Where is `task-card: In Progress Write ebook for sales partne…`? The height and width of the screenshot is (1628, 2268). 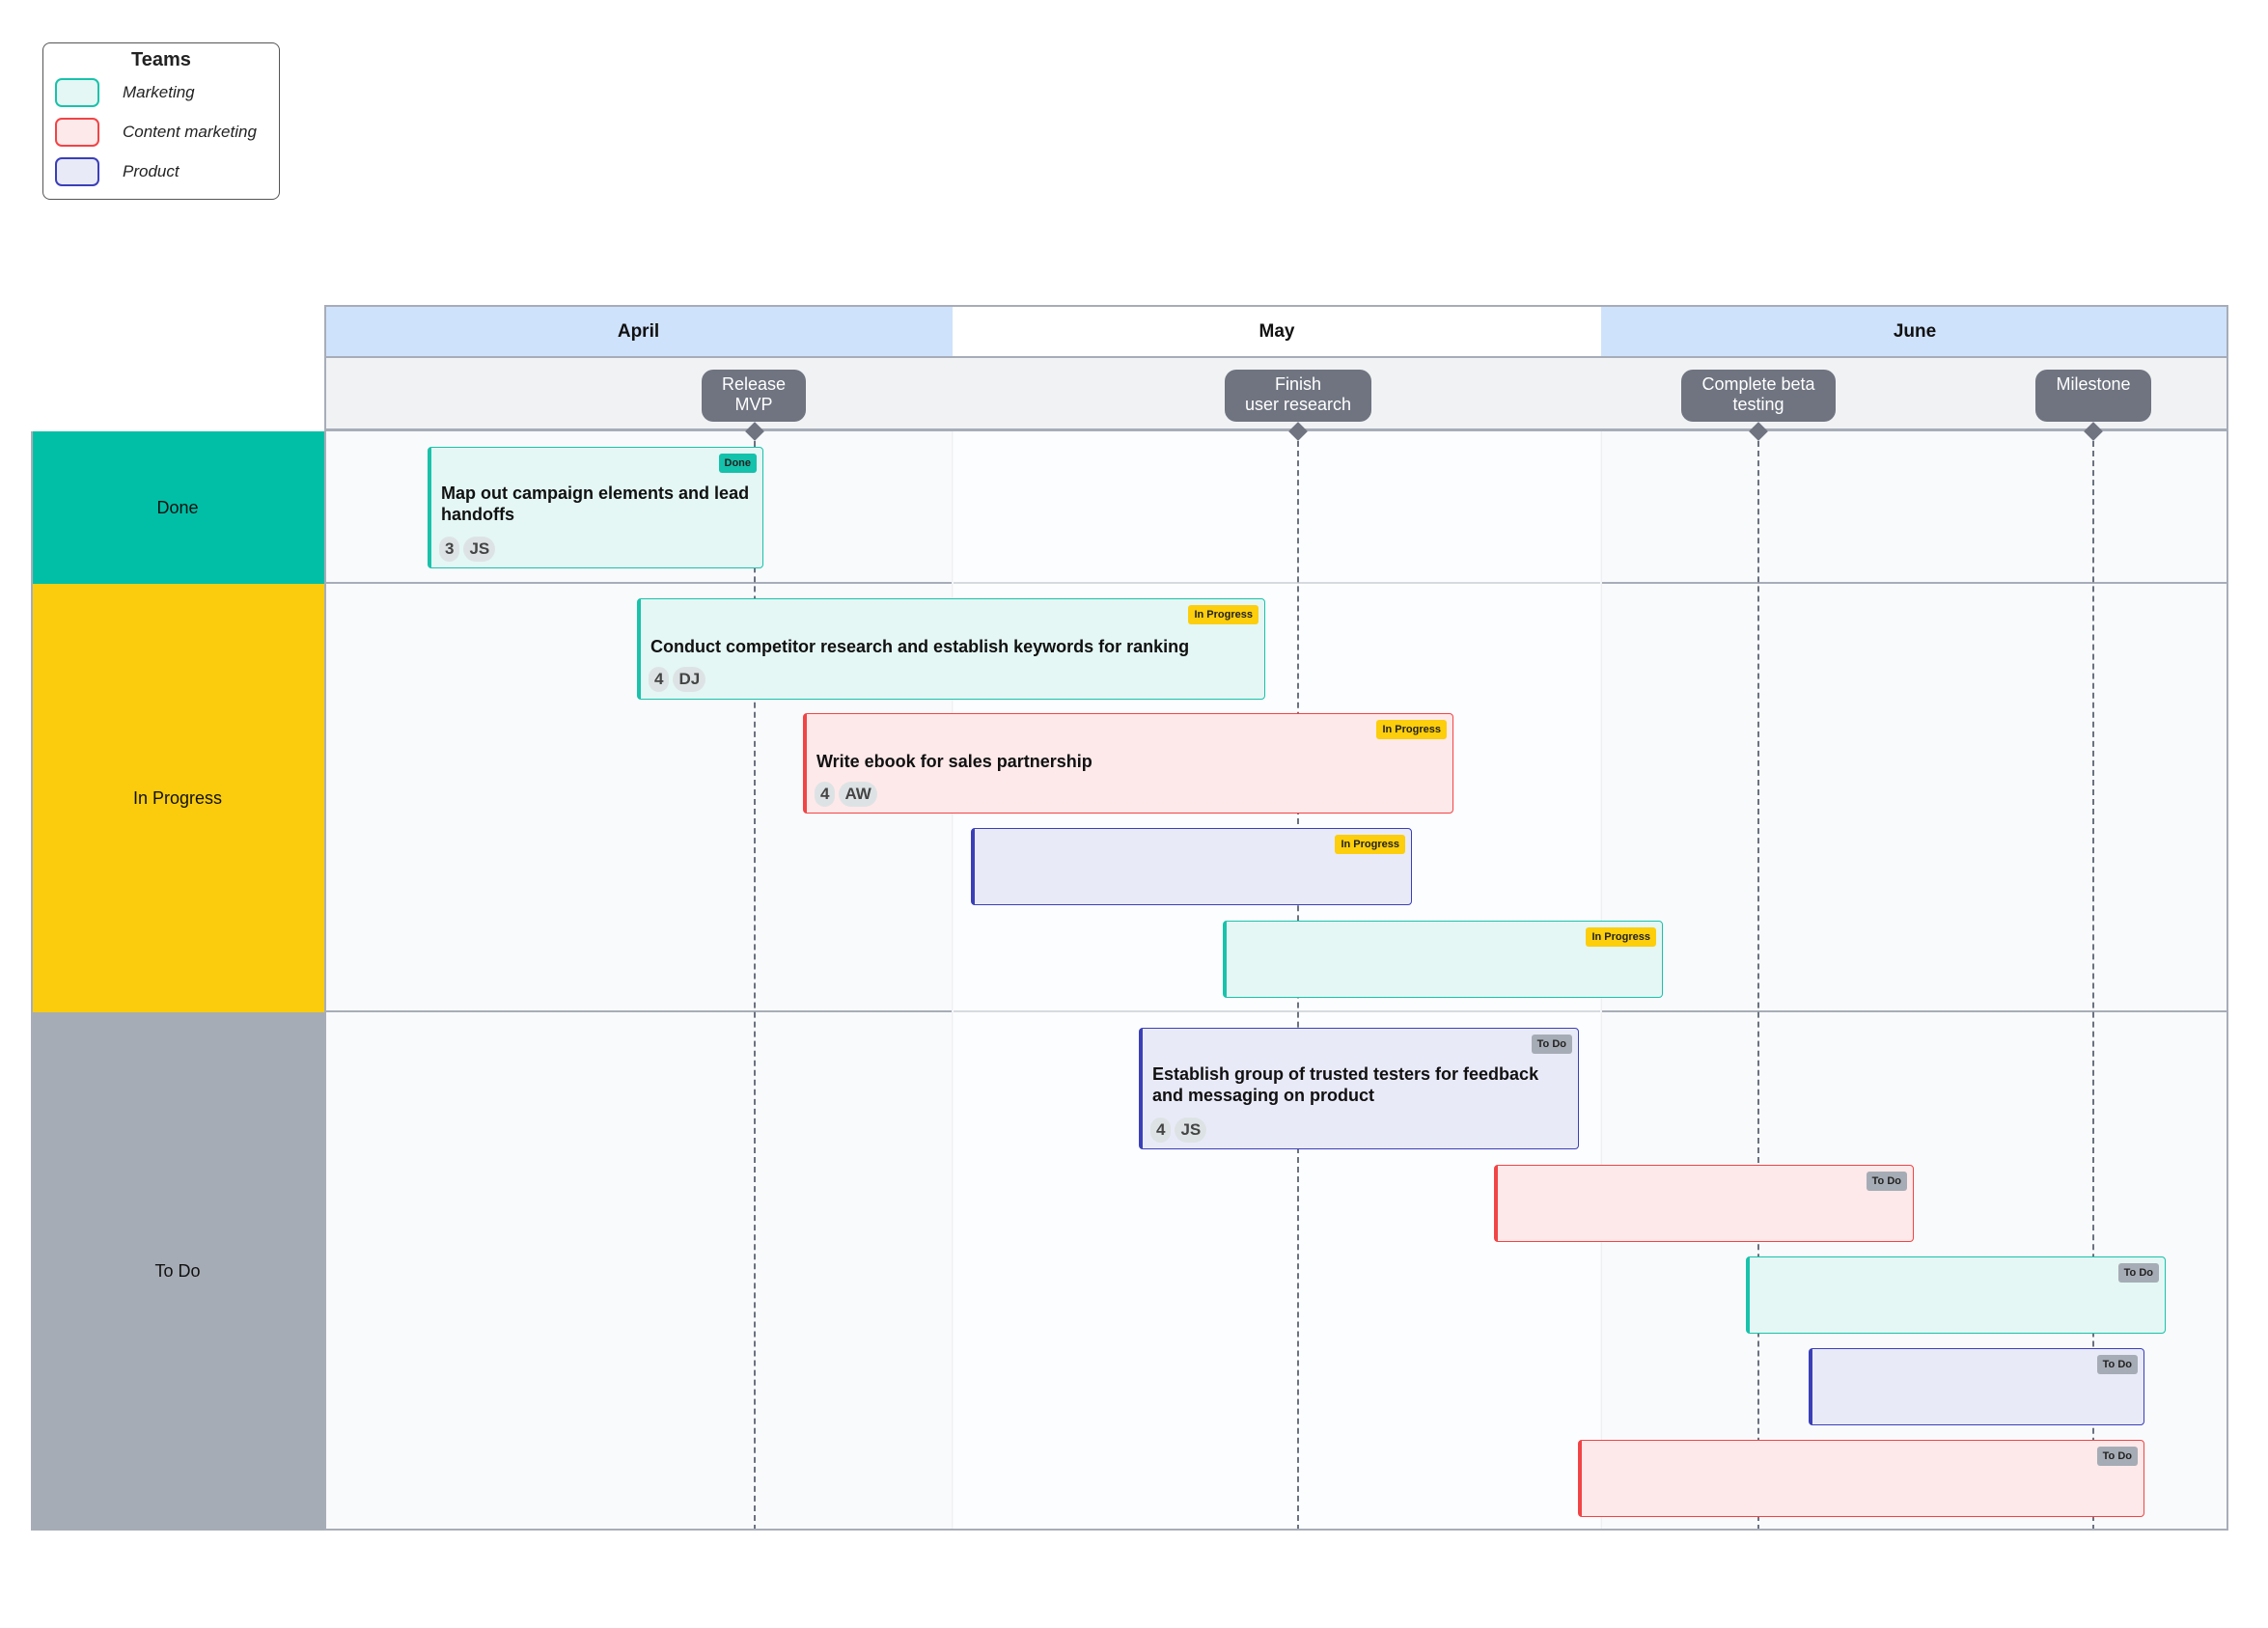
task-card: In Progress Write ebook for sales partne… is located at coordinates (1128, 764).